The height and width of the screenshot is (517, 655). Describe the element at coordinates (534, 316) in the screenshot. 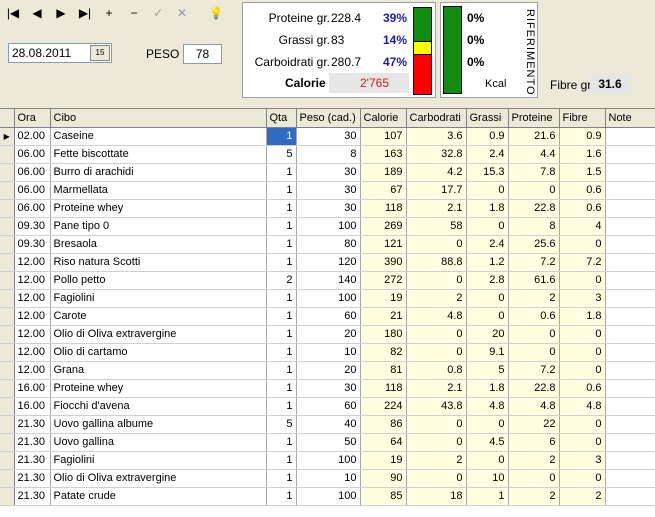

I see `table-cell: 0.6` at that location.